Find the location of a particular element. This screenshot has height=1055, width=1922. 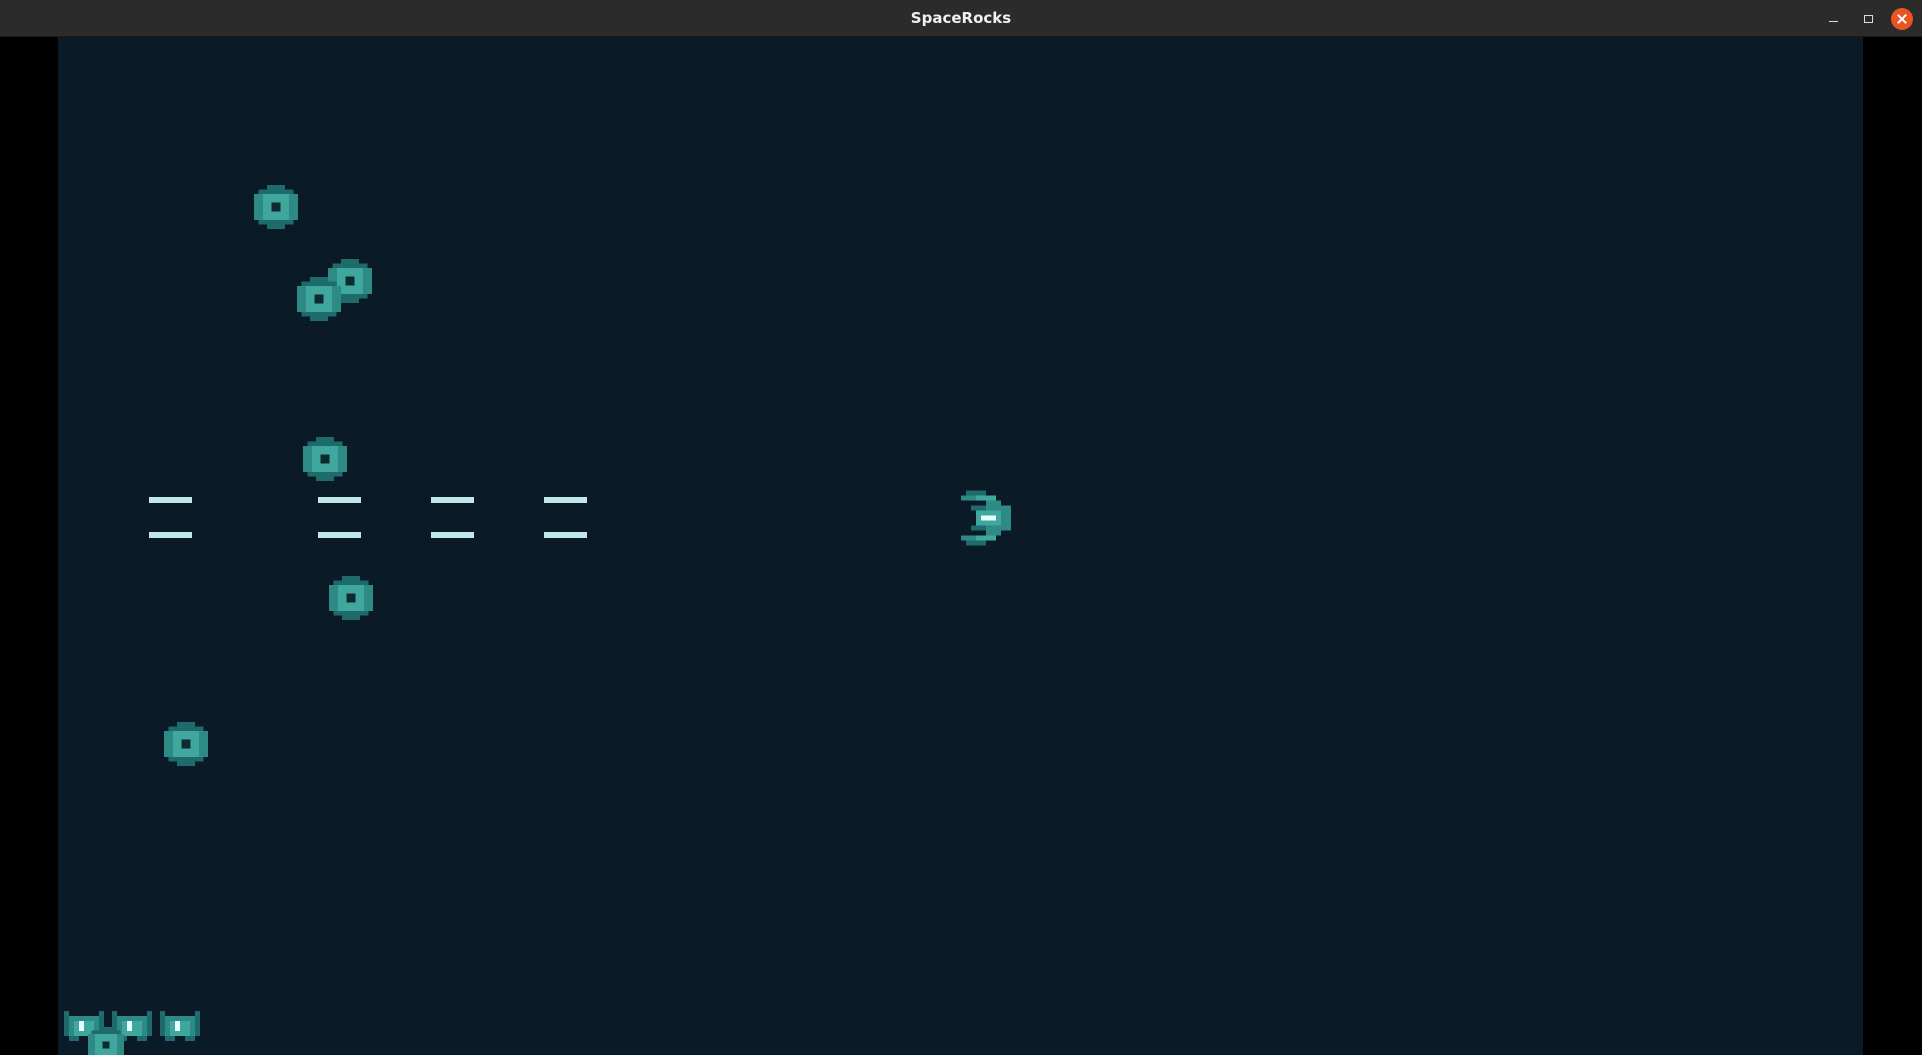

spaceship-icon is located at coordinates (986, 518).